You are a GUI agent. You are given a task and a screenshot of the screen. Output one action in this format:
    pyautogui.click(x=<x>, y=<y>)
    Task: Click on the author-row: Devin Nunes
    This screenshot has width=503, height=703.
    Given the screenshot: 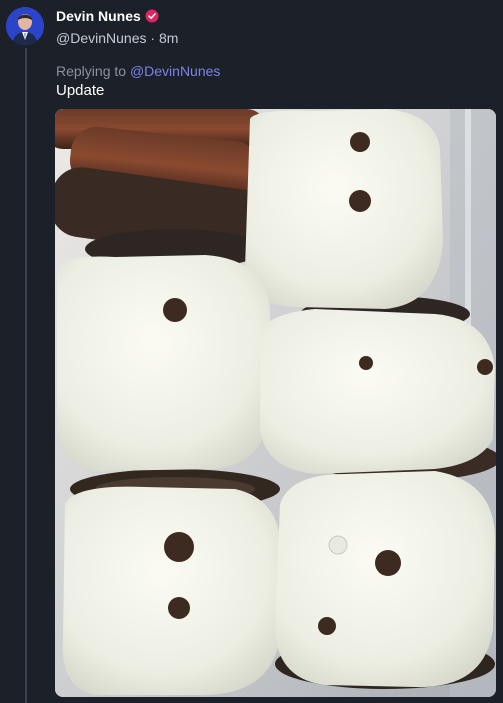 What is the action you would take?
    pyautogui.click(x=107, y=16)
    